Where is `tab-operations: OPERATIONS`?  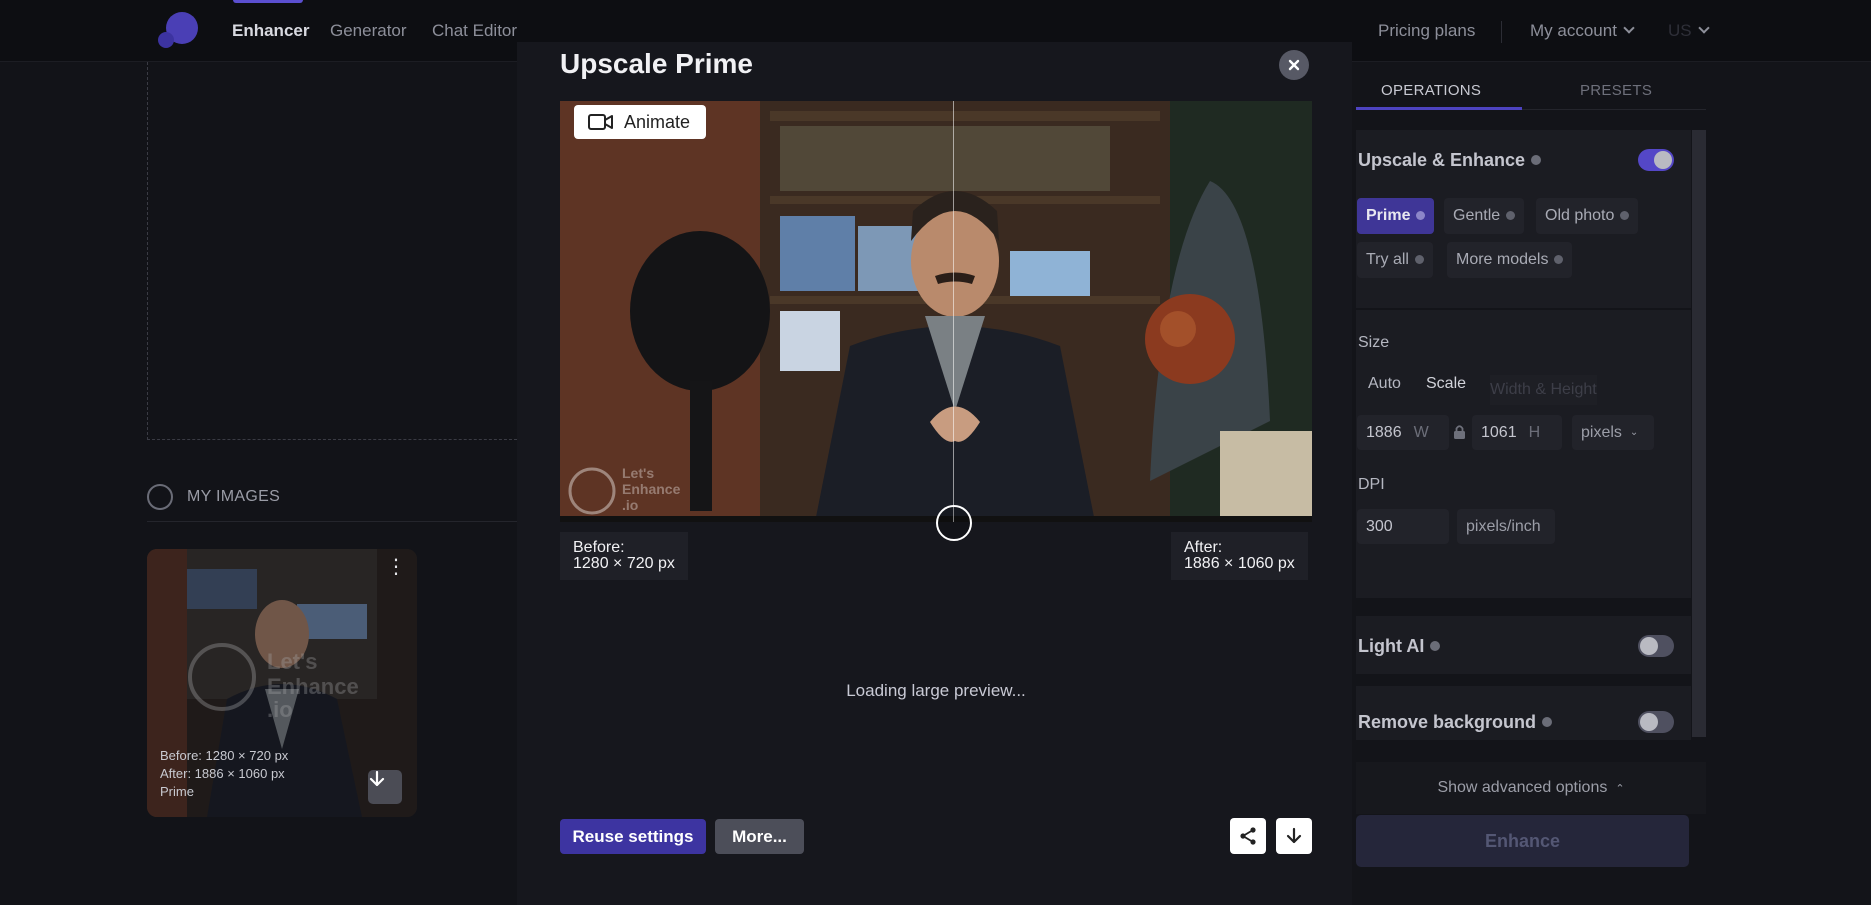
tab-operations: OPERATIONS is located at coordinates (1431, 90).